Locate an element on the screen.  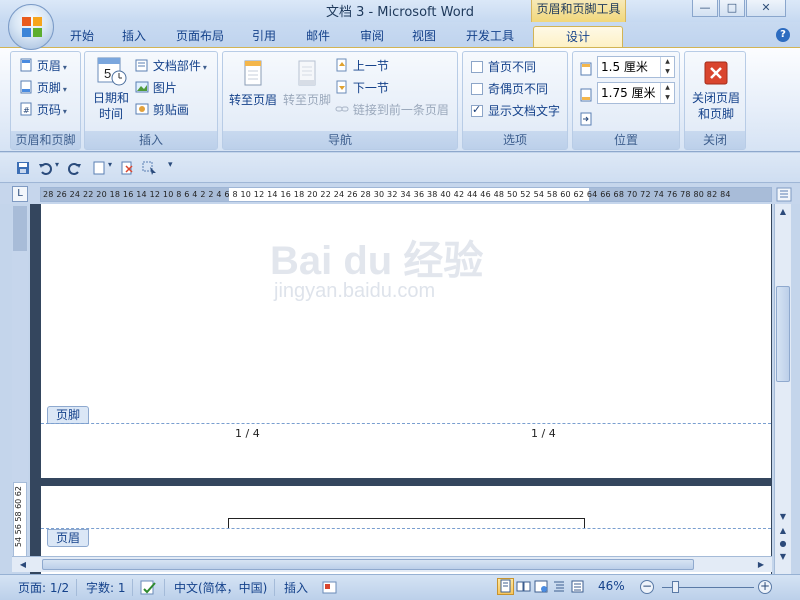
zoom-slider-knob is located at coordinates (675, 587).